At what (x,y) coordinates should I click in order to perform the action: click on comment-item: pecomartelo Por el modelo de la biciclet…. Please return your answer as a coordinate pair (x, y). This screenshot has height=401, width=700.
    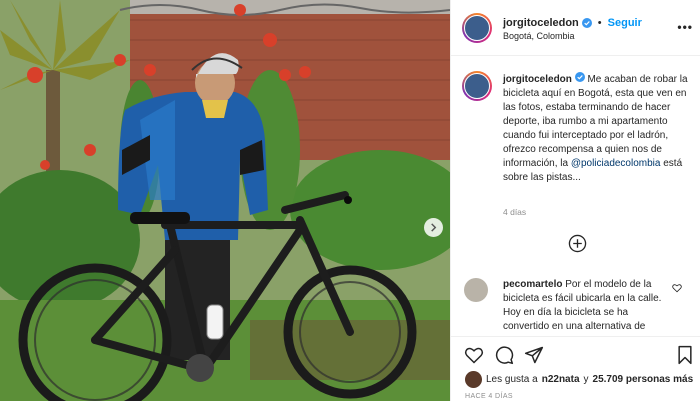
    Looking at the image, I should click on (588, 305).